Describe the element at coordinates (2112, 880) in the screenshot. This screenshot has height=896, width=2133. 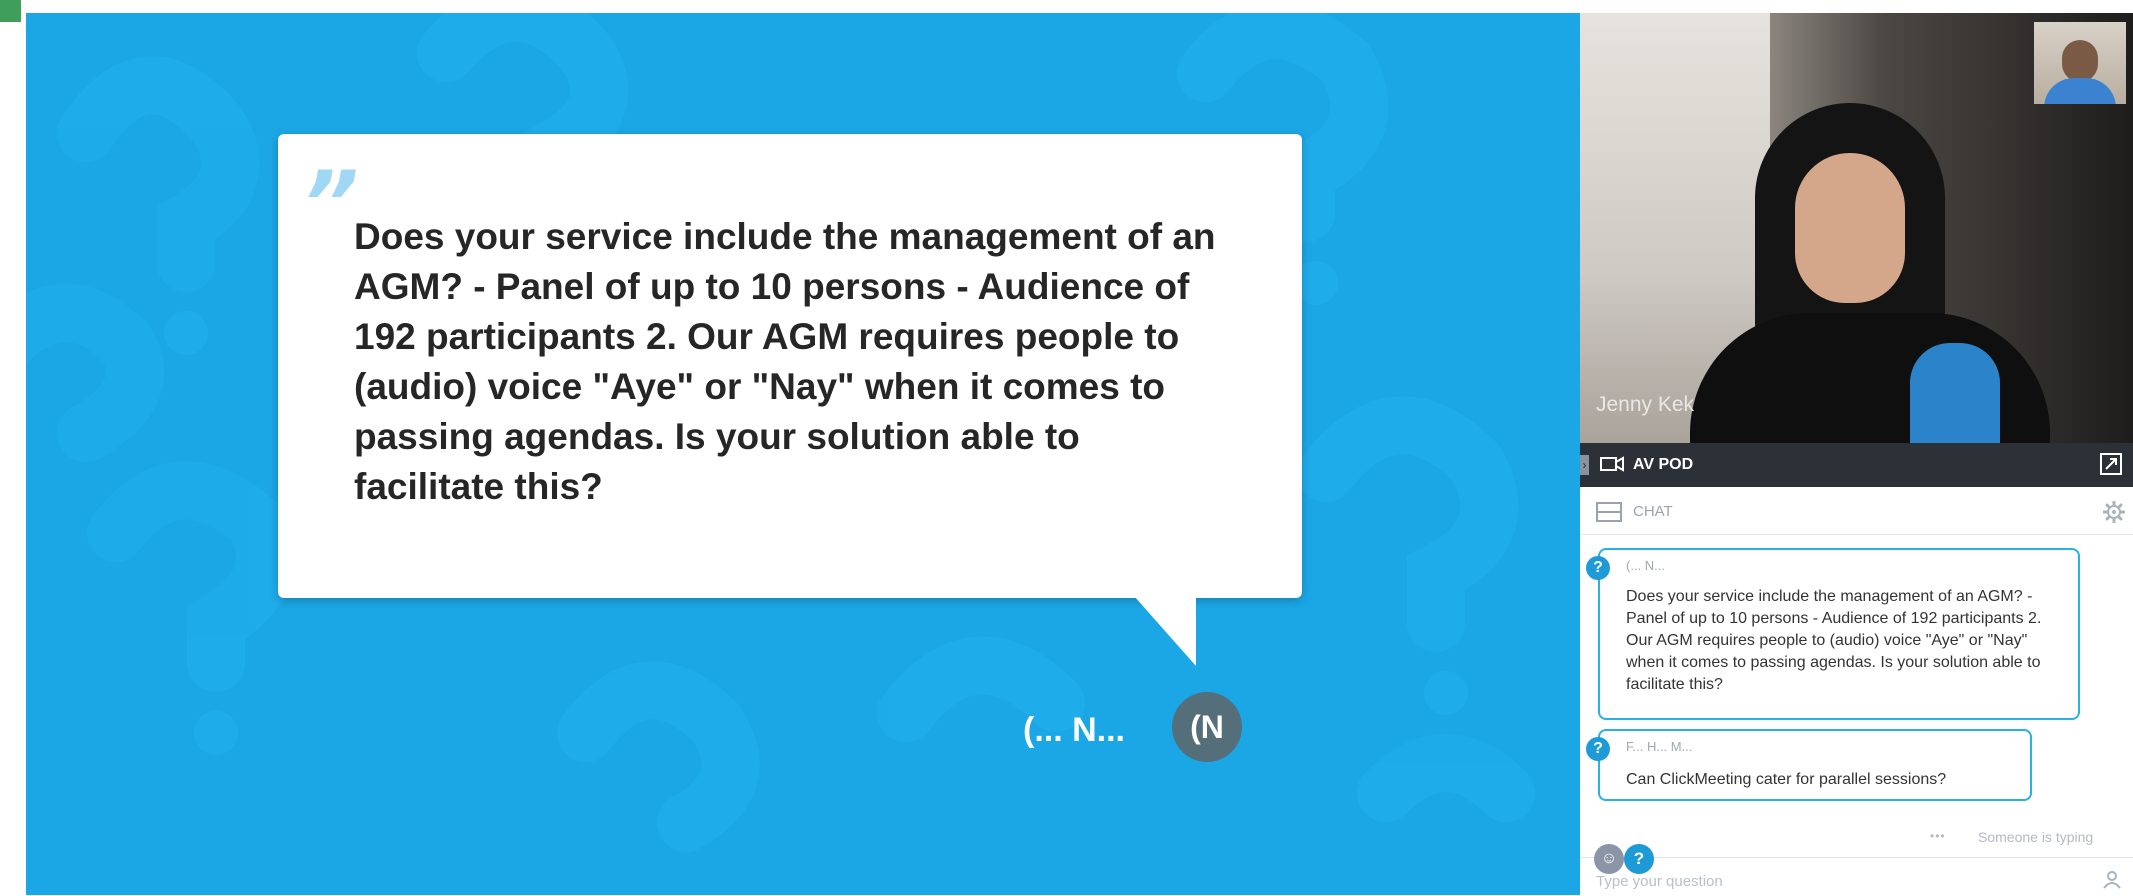
I see `attach-icon` at that location.